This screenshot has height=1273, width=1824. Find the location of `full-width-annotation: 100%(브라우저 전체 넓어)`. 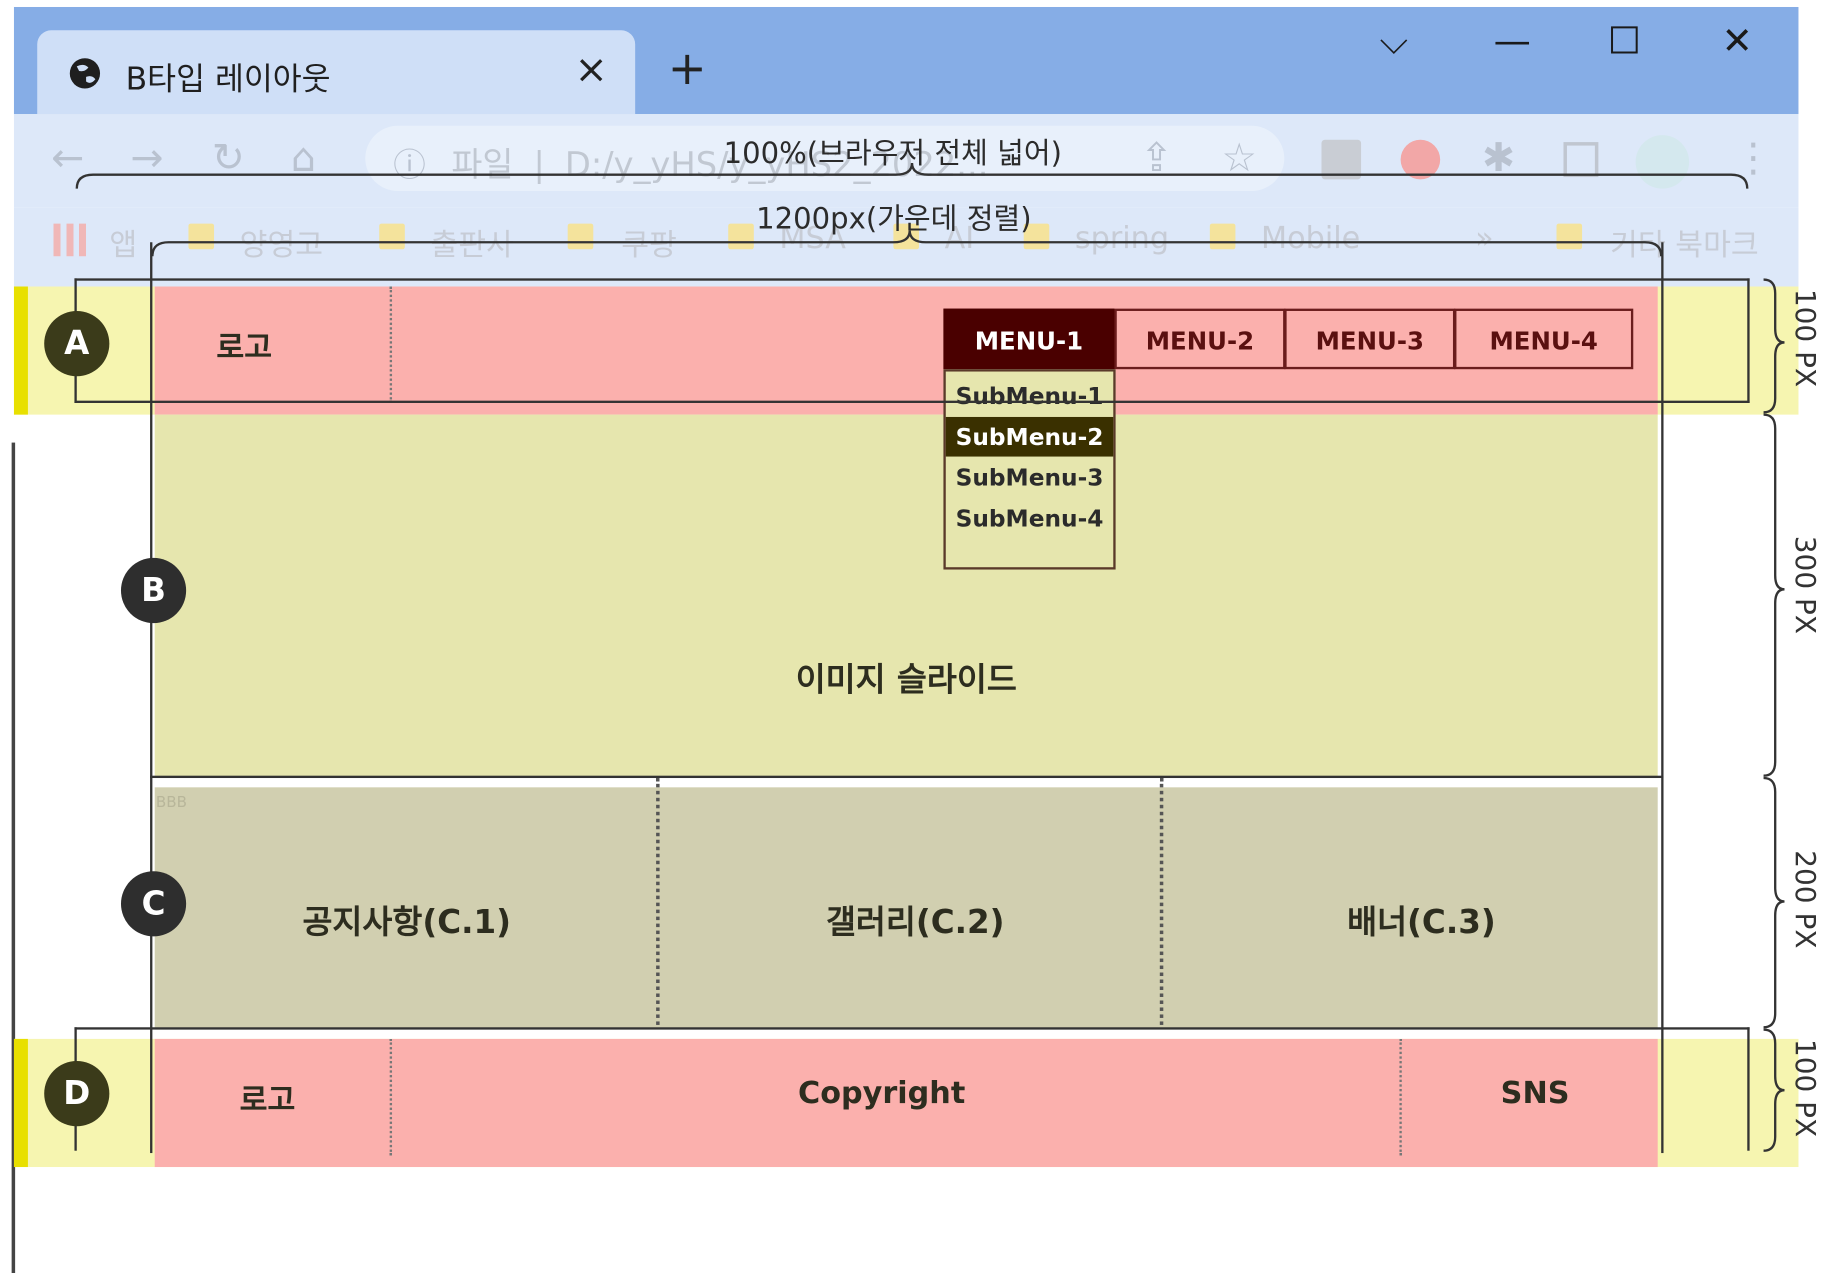

full-width-annotation: 100%(브라우저 전체 넓어) is located at coordinates (892, 153).